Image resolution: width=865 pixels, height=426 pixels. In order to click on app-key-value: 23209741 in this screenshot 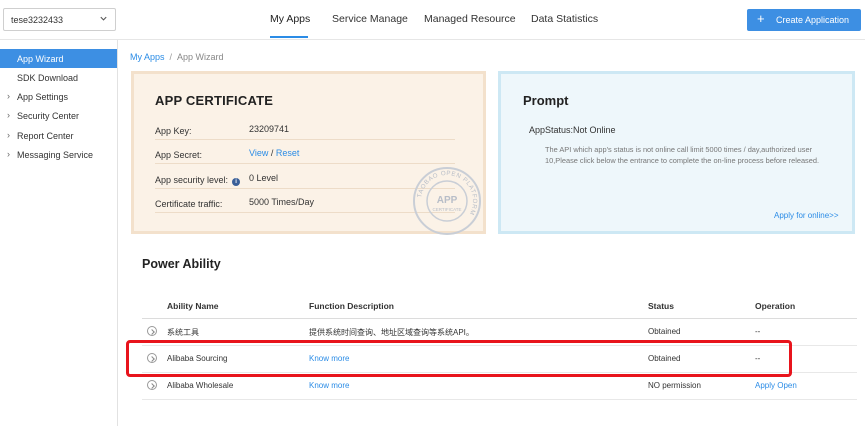, I will do `click(269, 129)`.